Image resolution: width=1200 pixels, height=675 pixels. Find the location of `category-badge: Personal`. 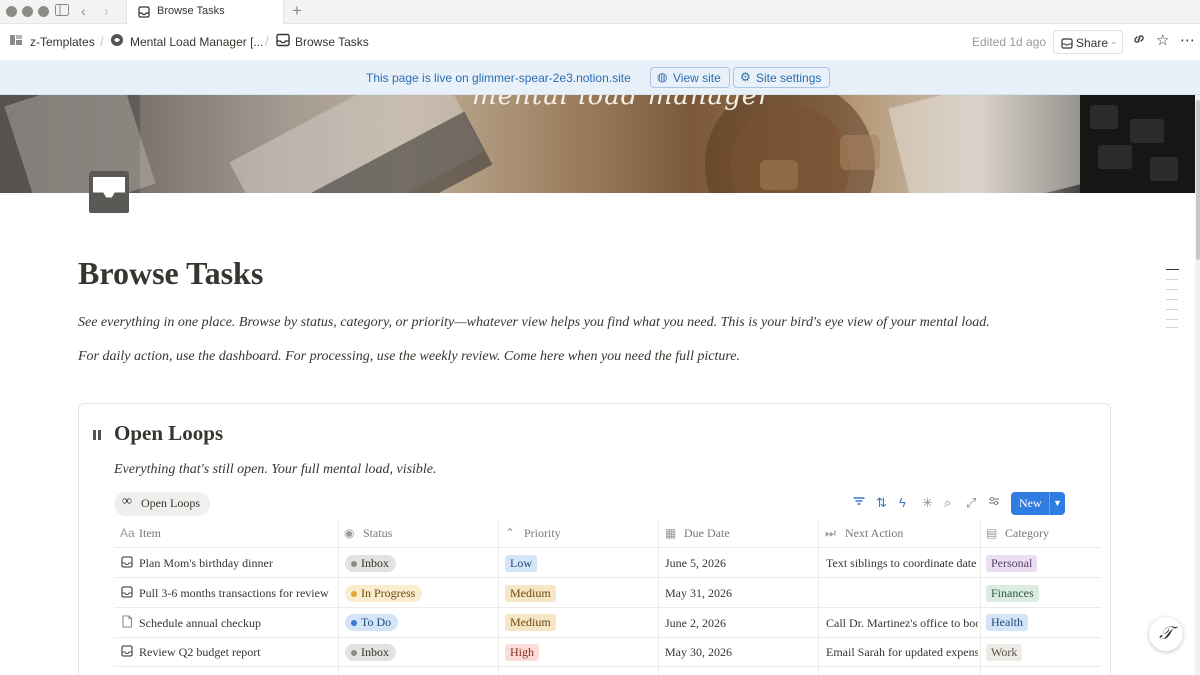

category-badge: Personal is located at coordinates (1012, 563).